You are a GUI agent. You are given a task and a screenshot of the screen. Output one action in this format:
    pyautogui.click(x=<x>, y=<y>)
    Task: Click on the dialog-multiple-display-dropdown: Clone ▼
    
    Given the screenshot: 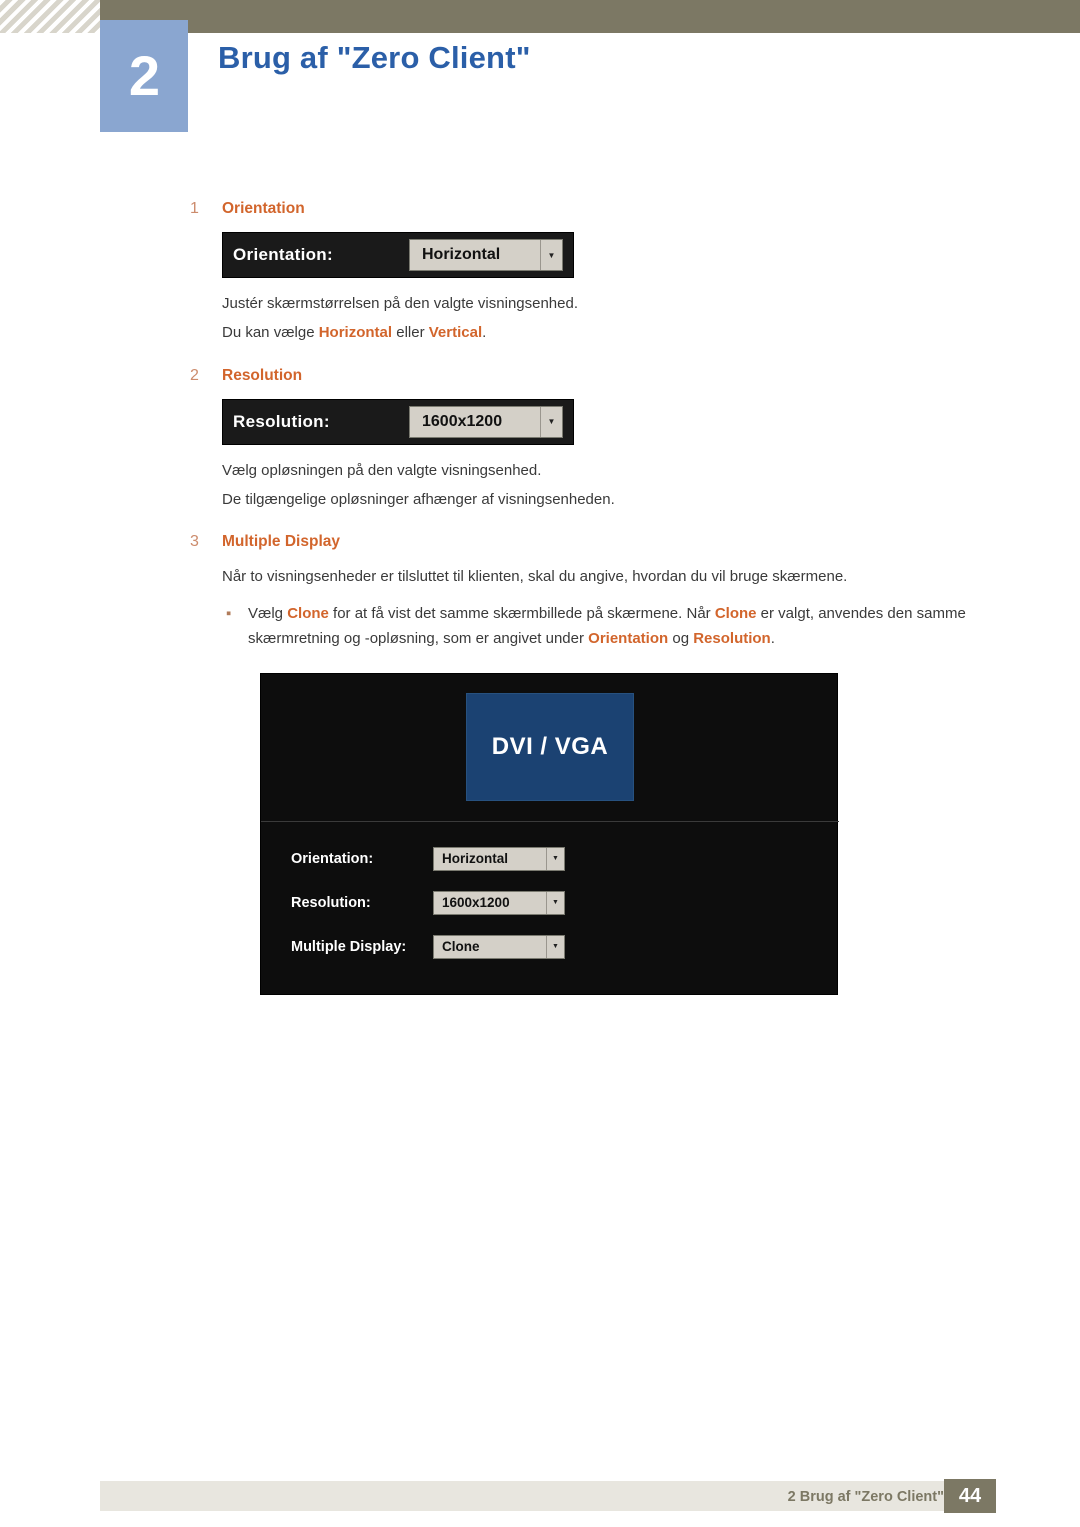 What is the action you would take?
    pyautogui.click(x=499, y=946)
    